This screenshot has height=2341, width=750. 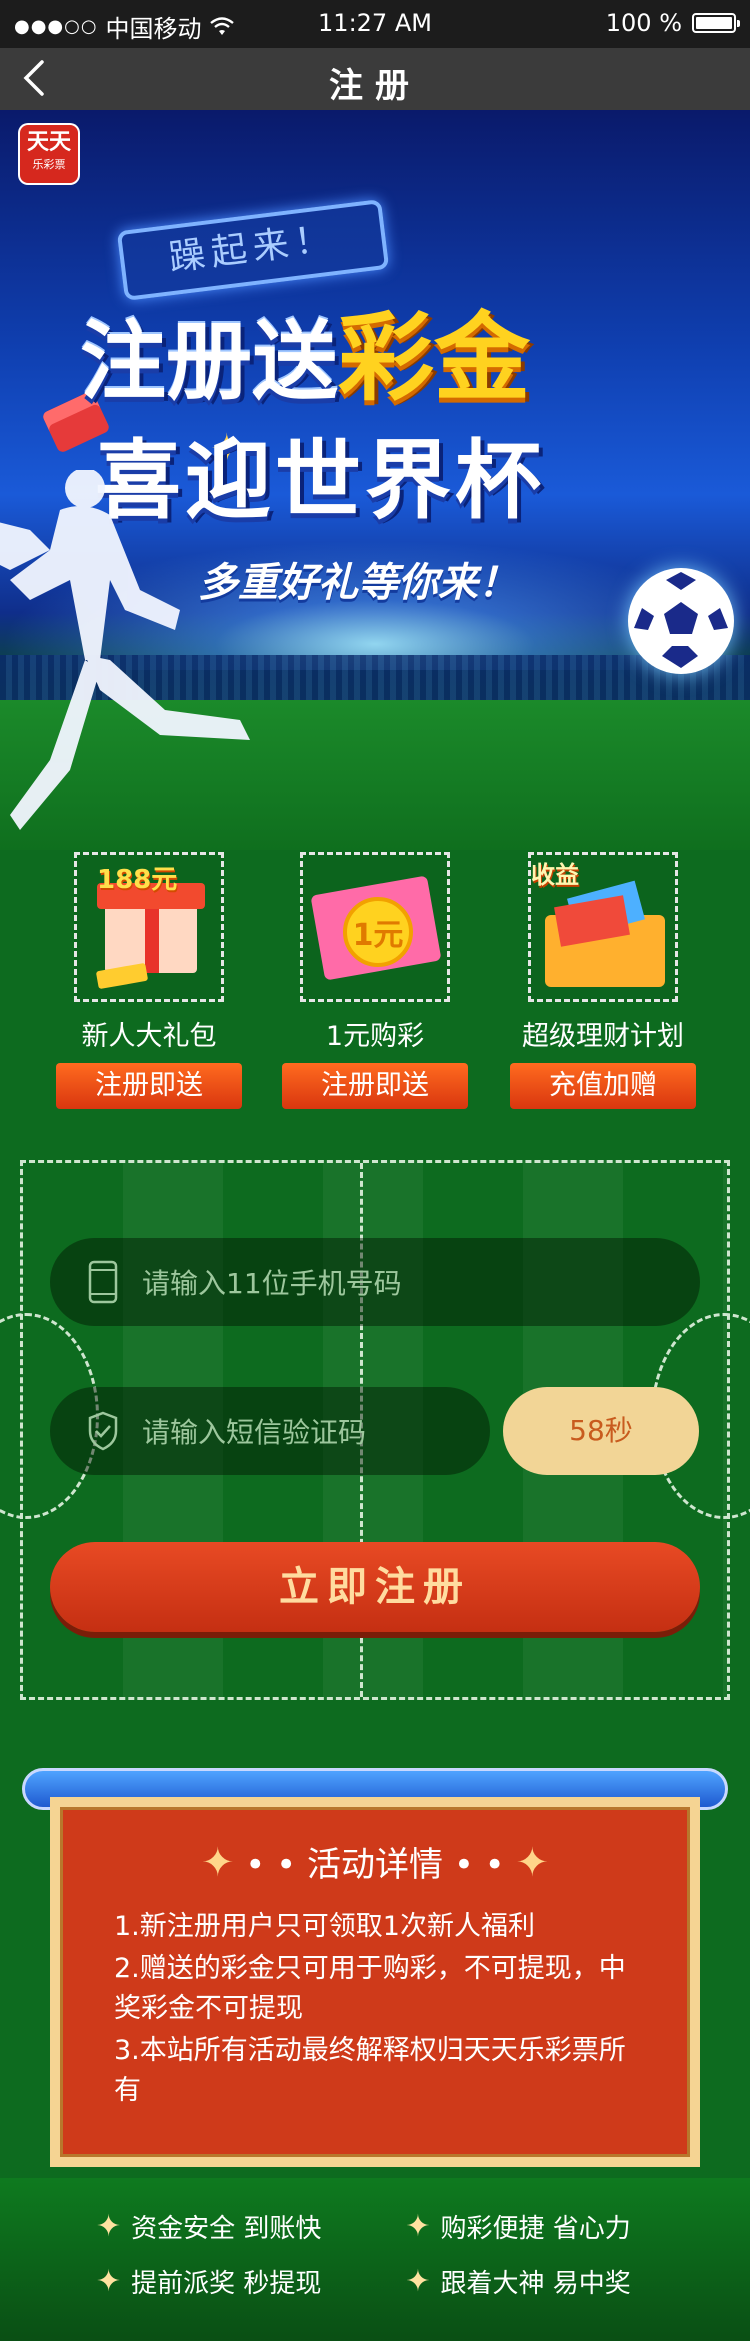 I want to click on prize-label: 超级理财计划, so click(x=603, y=1036).